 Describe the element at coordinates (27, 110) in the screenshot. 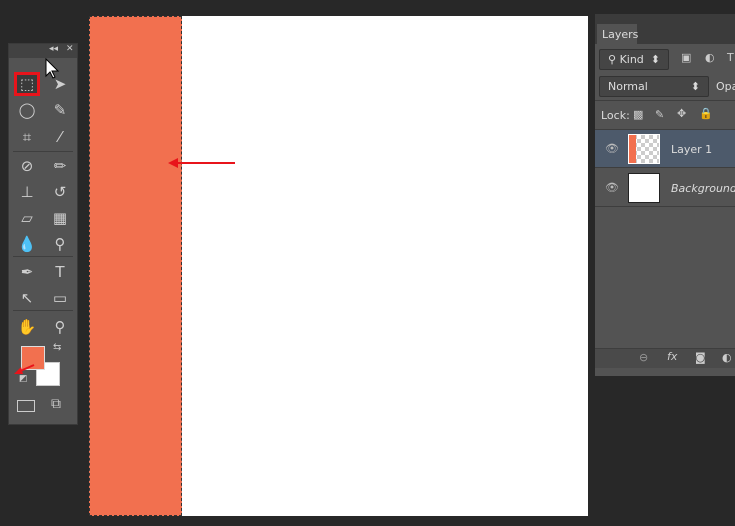

I see `lasso-tool: ◯` at that location.